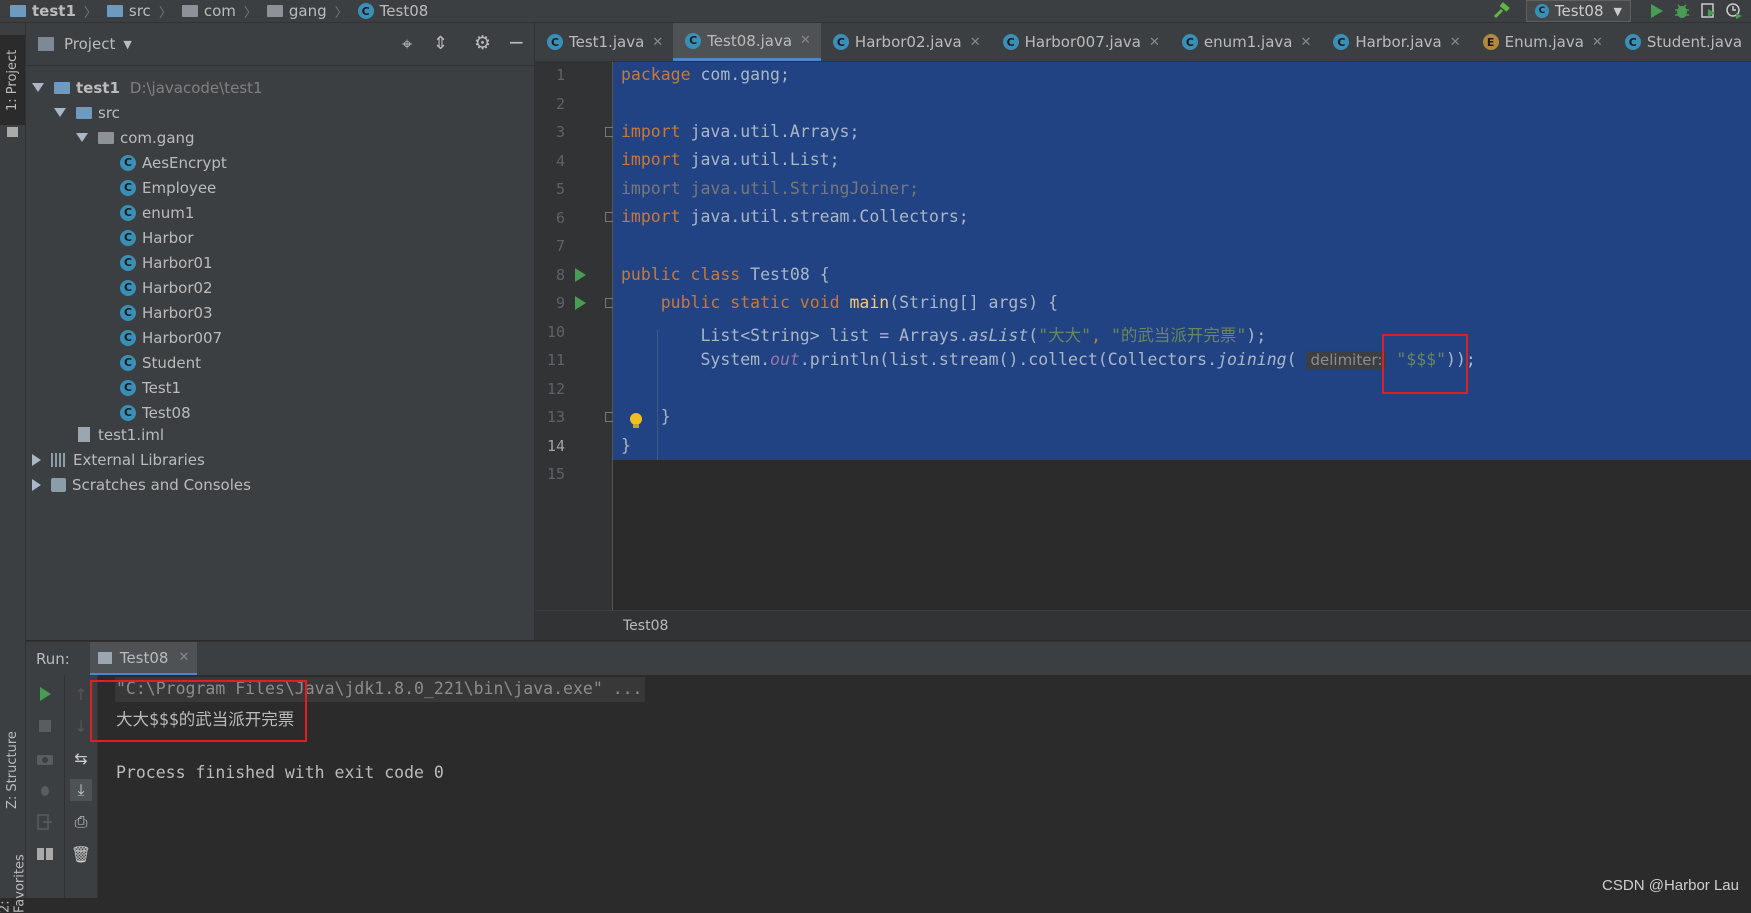 The height and width of the screenshot is (913, 1751). I want to click on scratches-icon, so click(58, 484).